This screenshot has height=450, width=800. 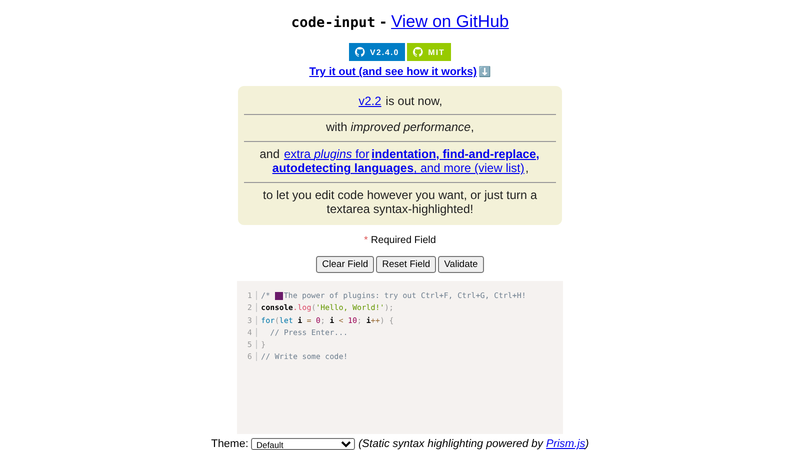 I want to click on notice-link: v2.2, so click(x=370, y=101).